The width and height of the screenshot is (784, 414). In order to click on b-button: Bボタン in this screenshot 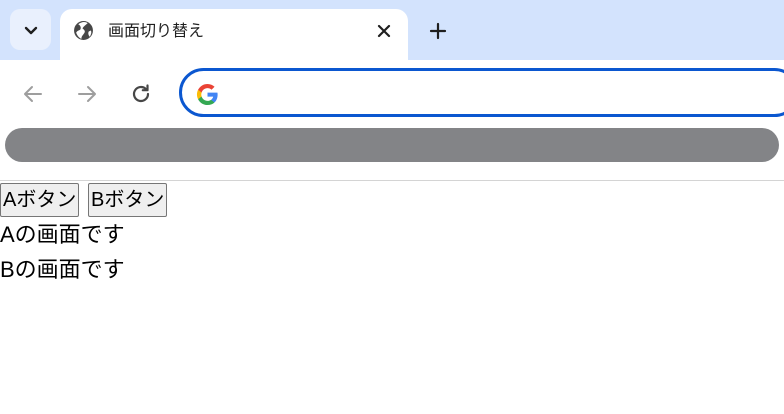, I will do `click(127, 200)`.